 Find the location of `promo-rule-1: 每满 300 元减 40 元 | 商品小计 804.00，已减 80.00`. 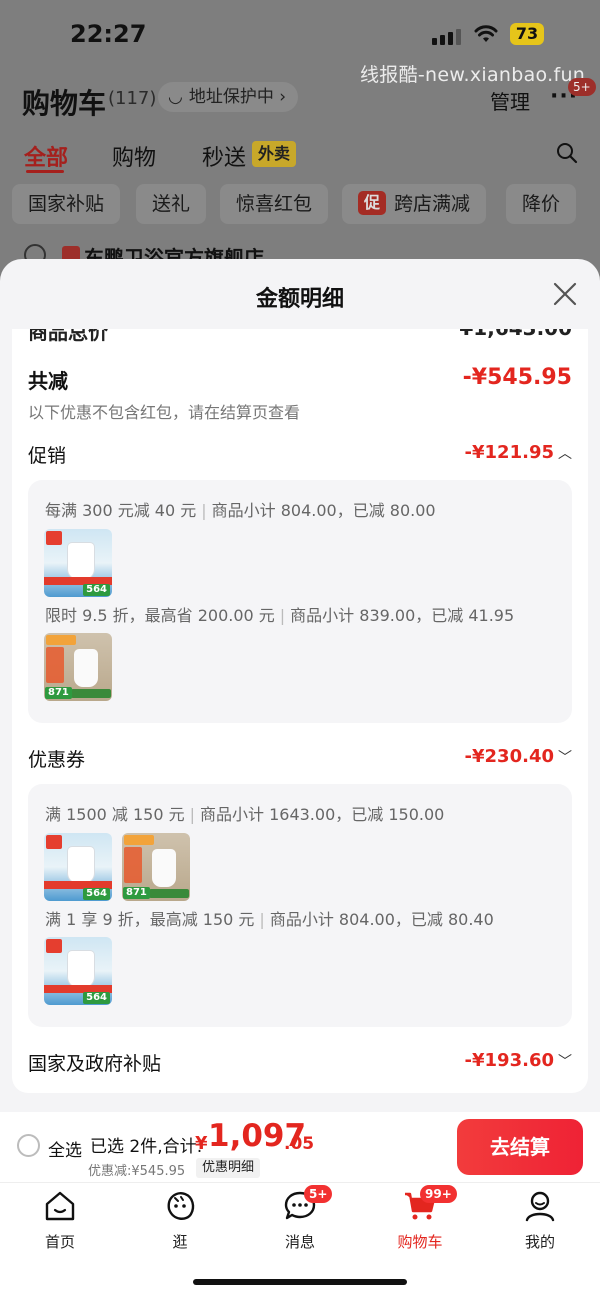

promo-rule-1: 每满 300 元减 40 元 | 商品小计 804.00，已减 80.00 is located at coordinates (240, 510).